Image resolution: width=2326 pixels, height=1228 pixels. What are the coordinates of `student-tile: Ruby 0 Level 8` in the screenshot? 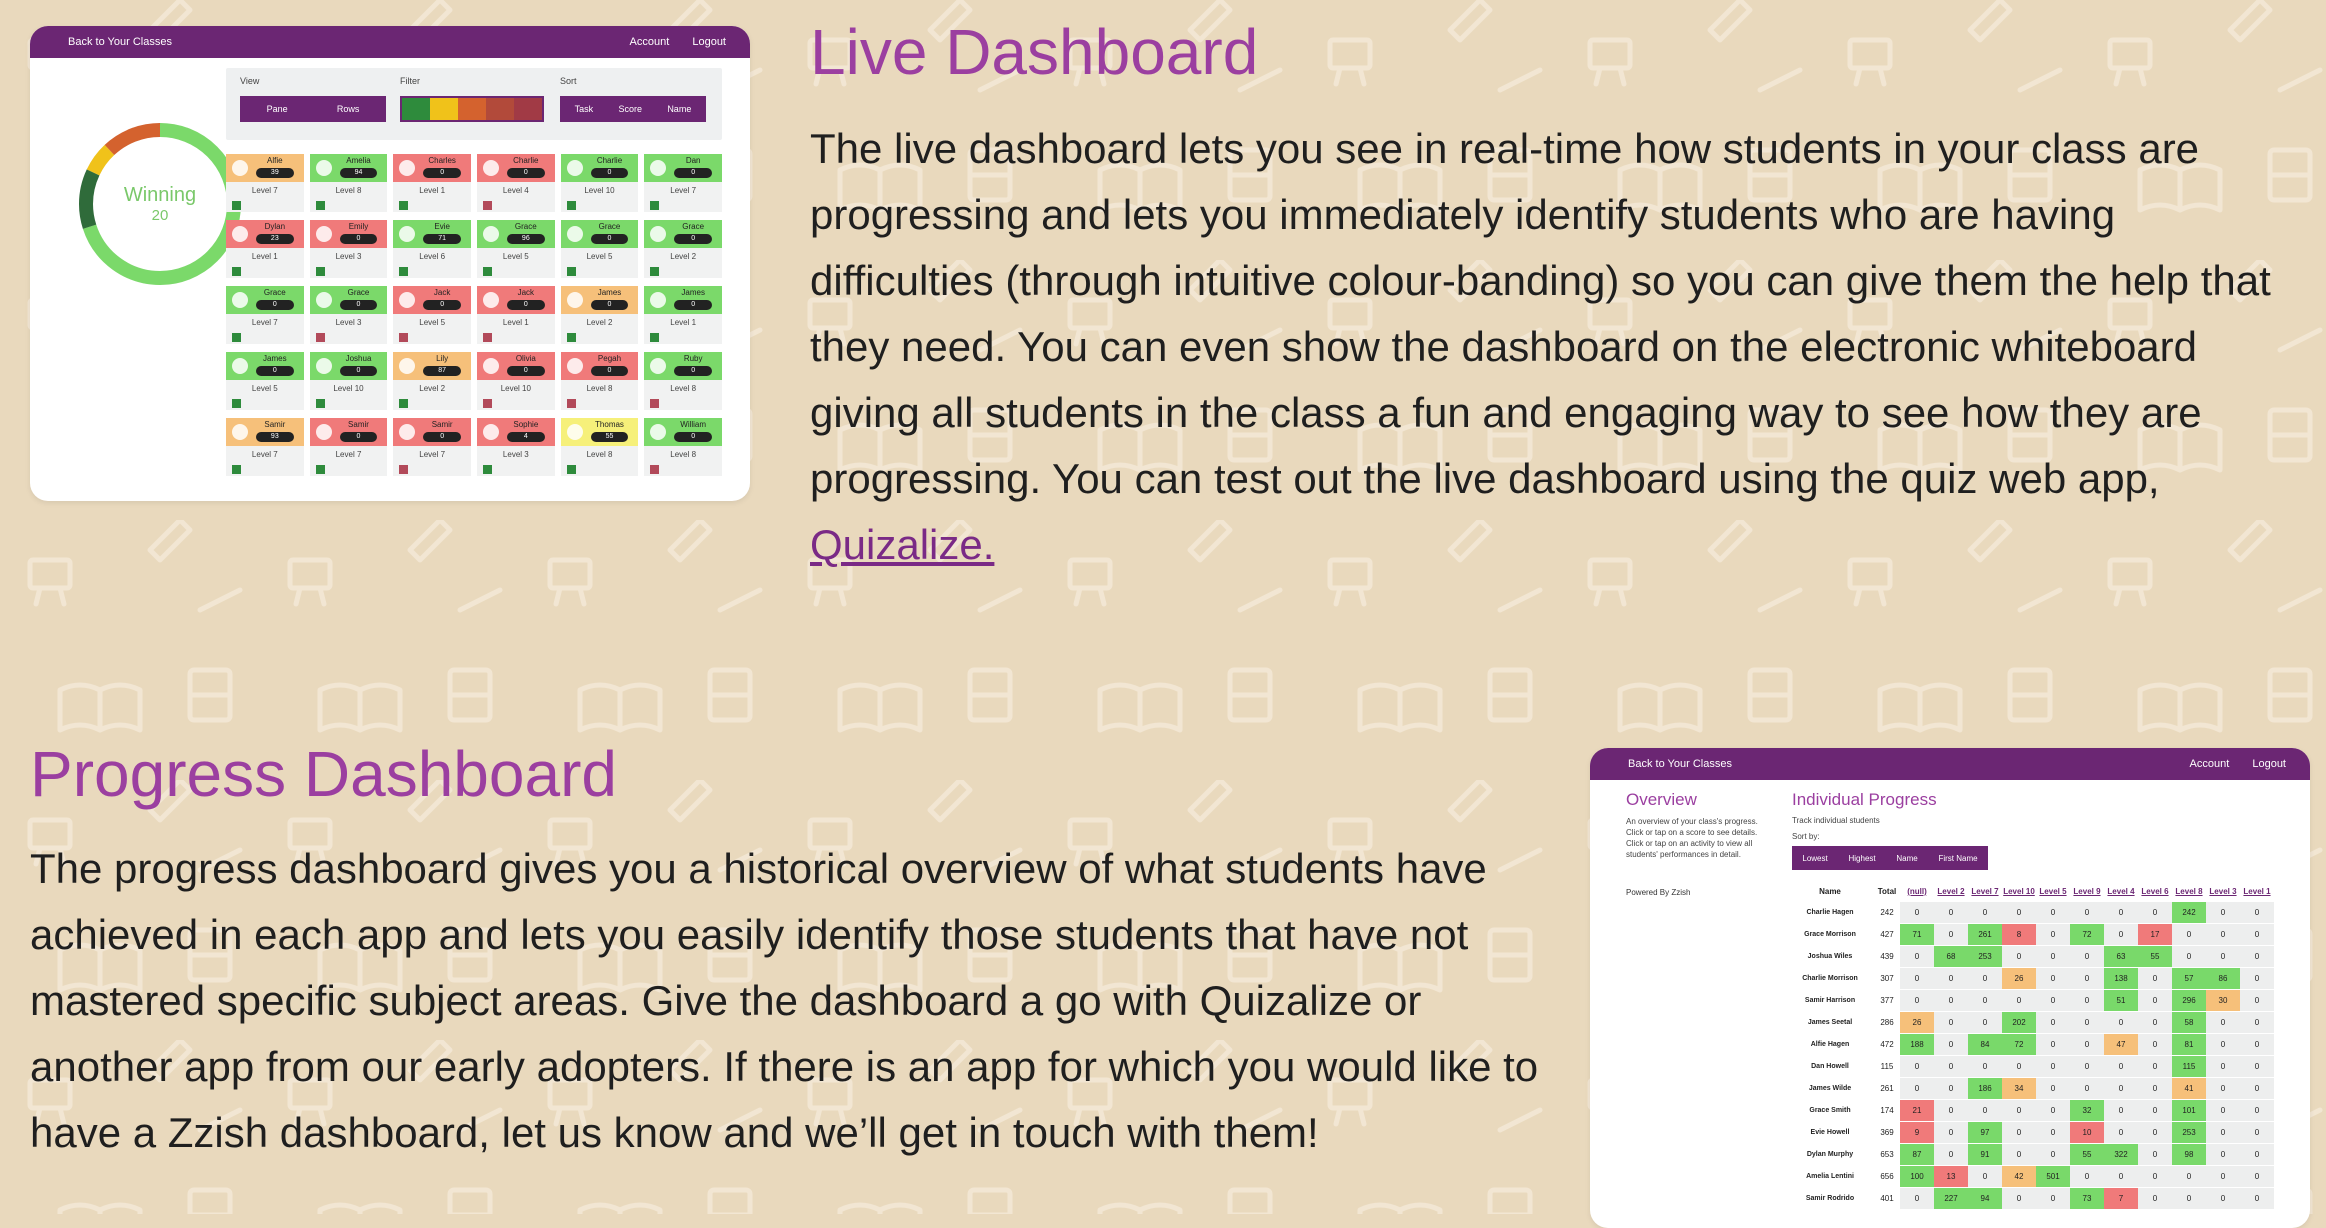 It's located at (683, 381).